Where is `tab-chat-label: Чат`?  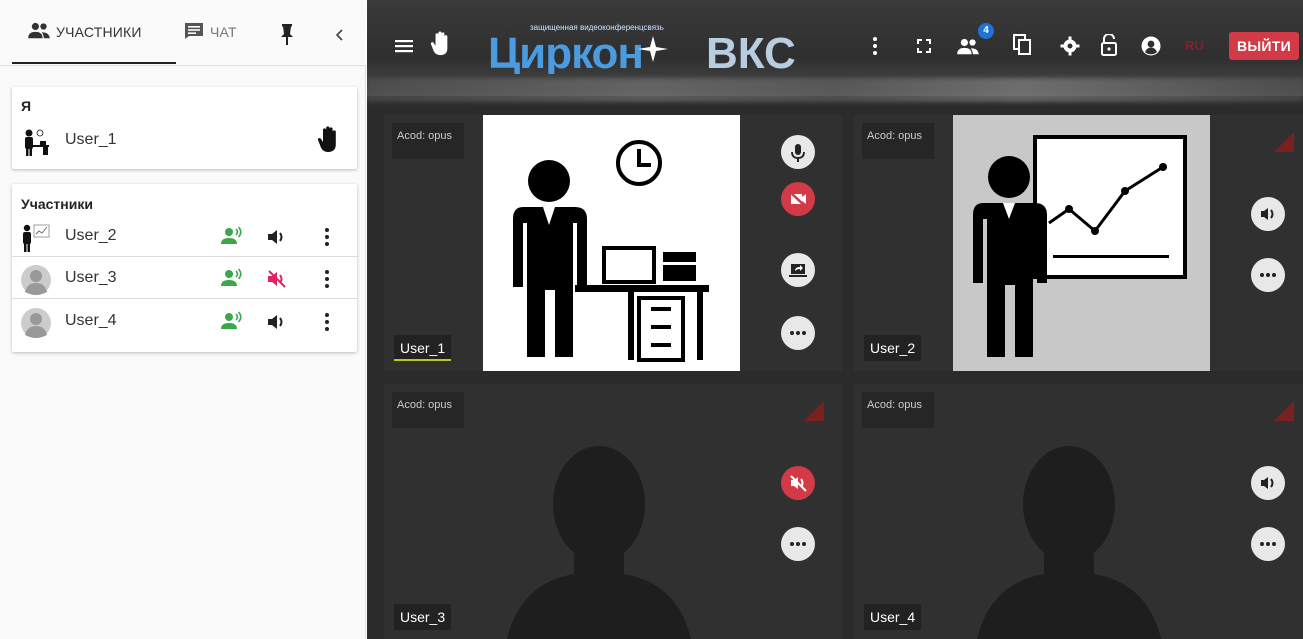
tab-chat-label: Чат is located at coordinates (223, 32).